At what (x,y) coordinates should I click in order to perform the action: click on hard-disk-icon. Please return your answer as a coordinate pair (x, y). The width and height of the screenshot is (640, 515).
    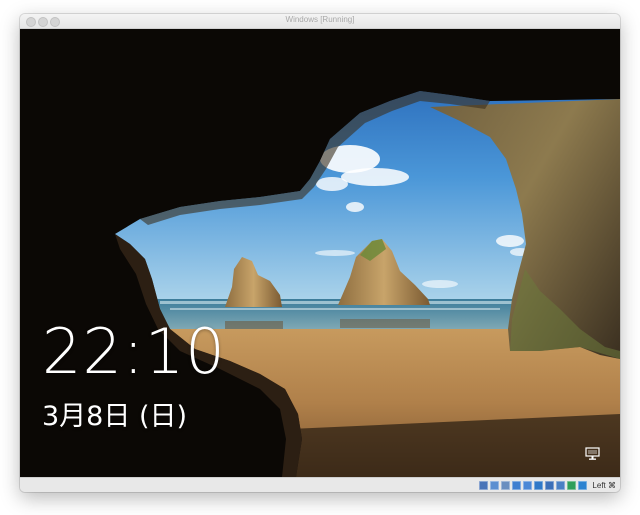
    Looking at the image, I should click on (484, 485).